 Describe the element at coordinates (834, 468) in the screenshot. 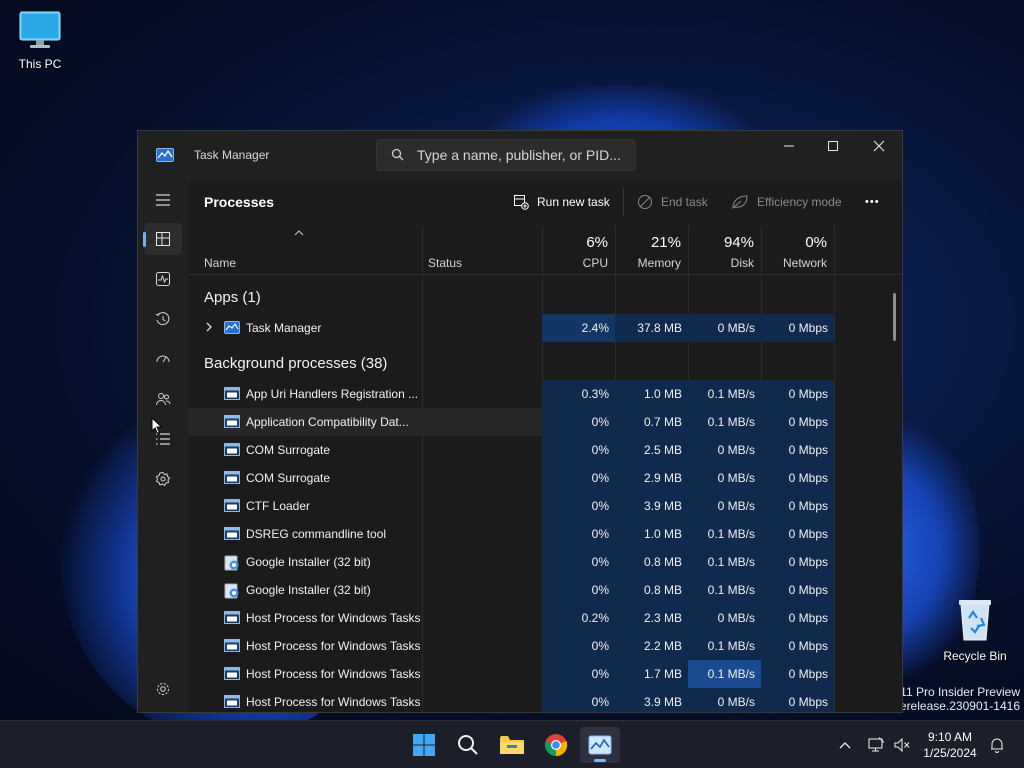

I see `column-divider` at that location.